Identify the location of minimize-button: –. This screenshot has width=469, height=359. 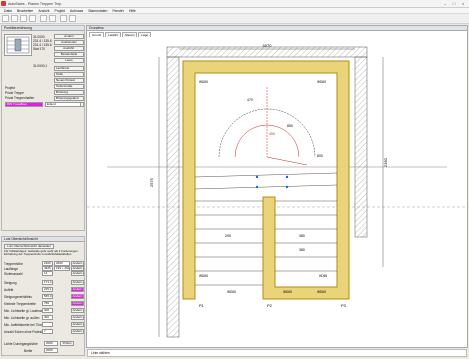
(445, 4).